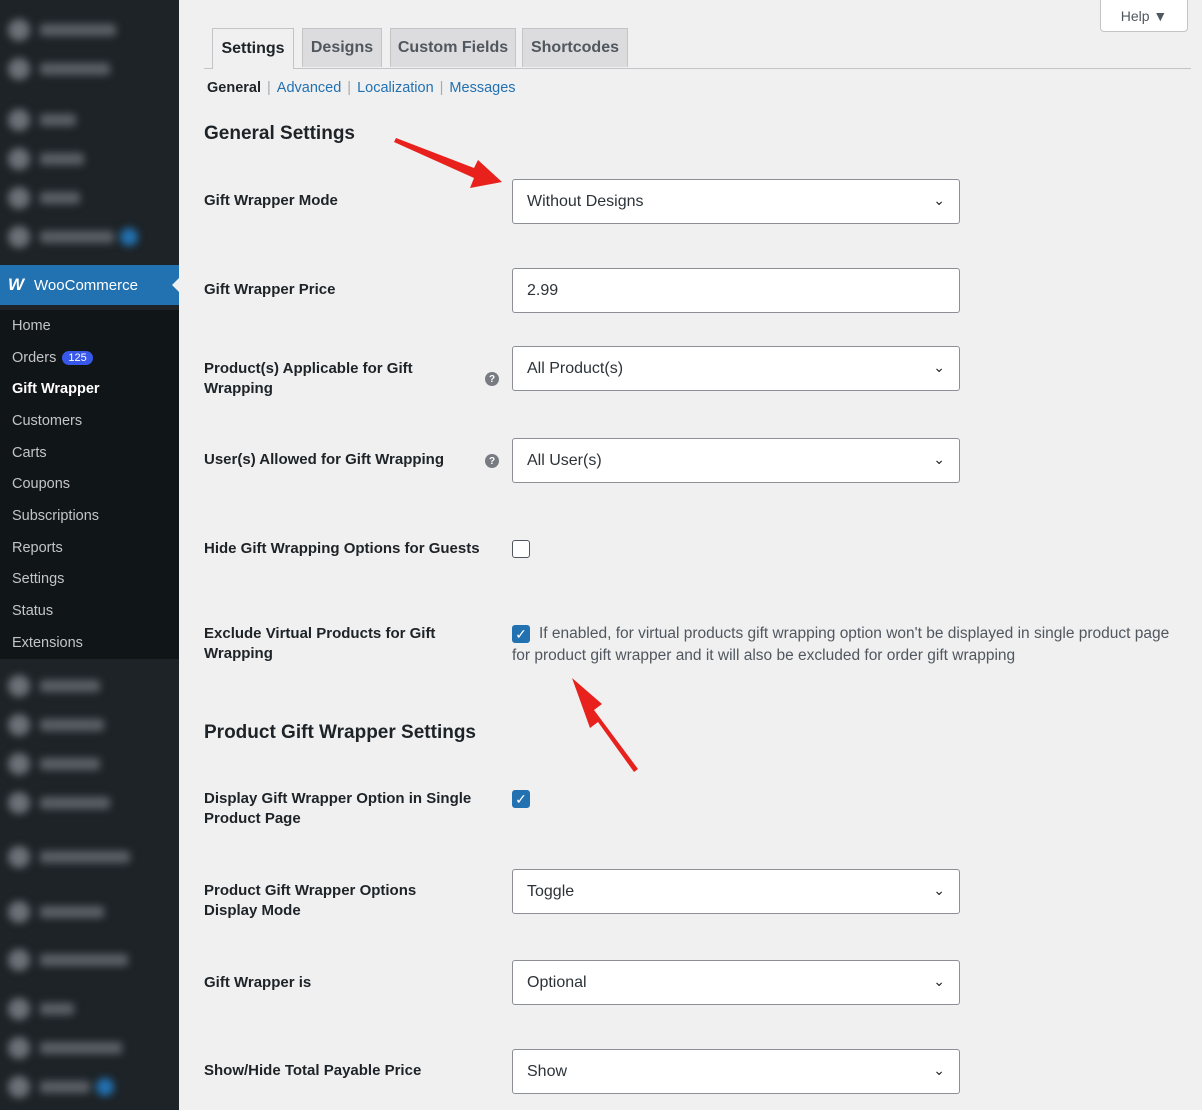 The width and height of the screenshot is (1202, 1110). I want to click on products-applicable-select: All Product(s) ⌄, so click(736, 368).